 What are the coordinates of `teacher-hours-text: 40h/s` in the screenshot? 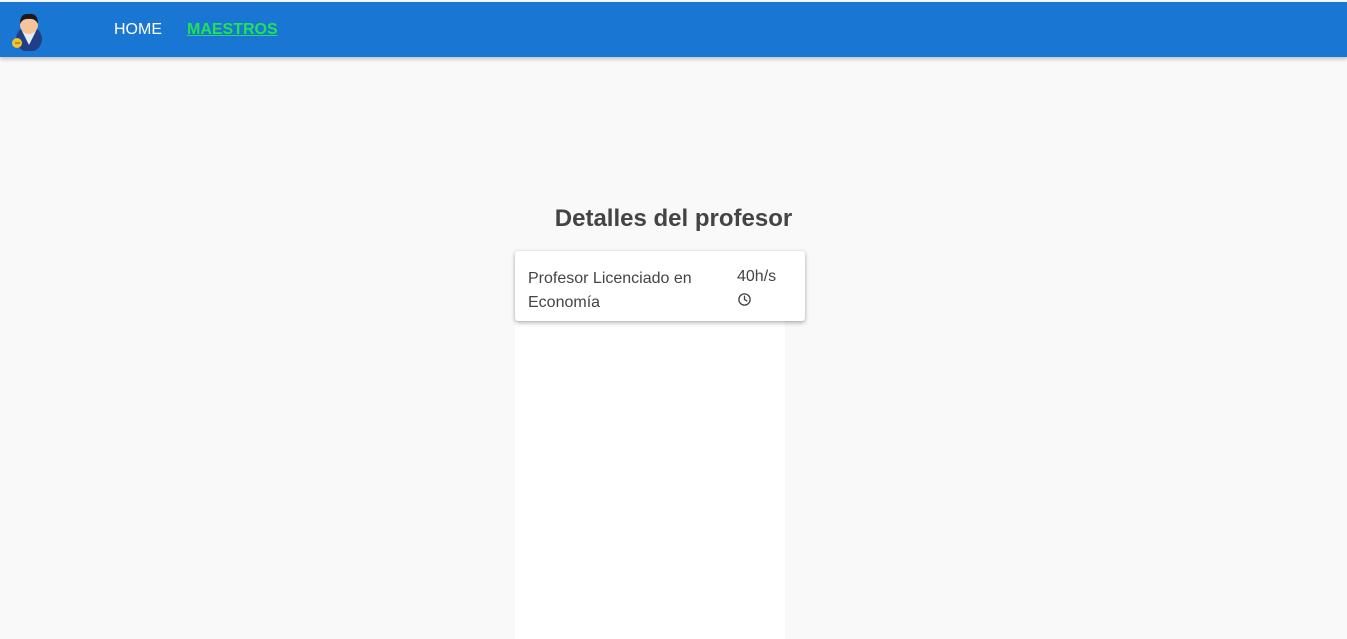 It's located at (757, 276).